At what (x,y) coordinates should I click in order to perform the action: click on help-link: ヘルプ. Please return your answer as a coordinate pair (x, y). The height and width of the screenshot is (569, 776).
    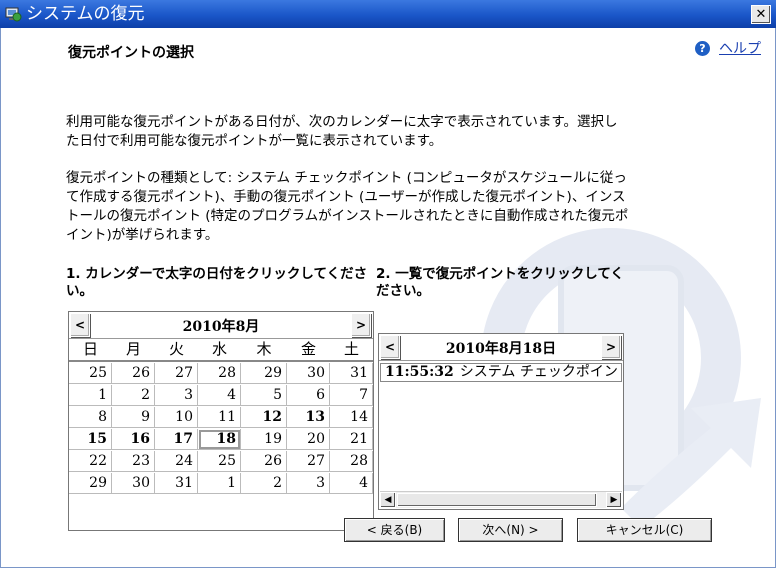
    Looking at the image, I should click on (740, 49).